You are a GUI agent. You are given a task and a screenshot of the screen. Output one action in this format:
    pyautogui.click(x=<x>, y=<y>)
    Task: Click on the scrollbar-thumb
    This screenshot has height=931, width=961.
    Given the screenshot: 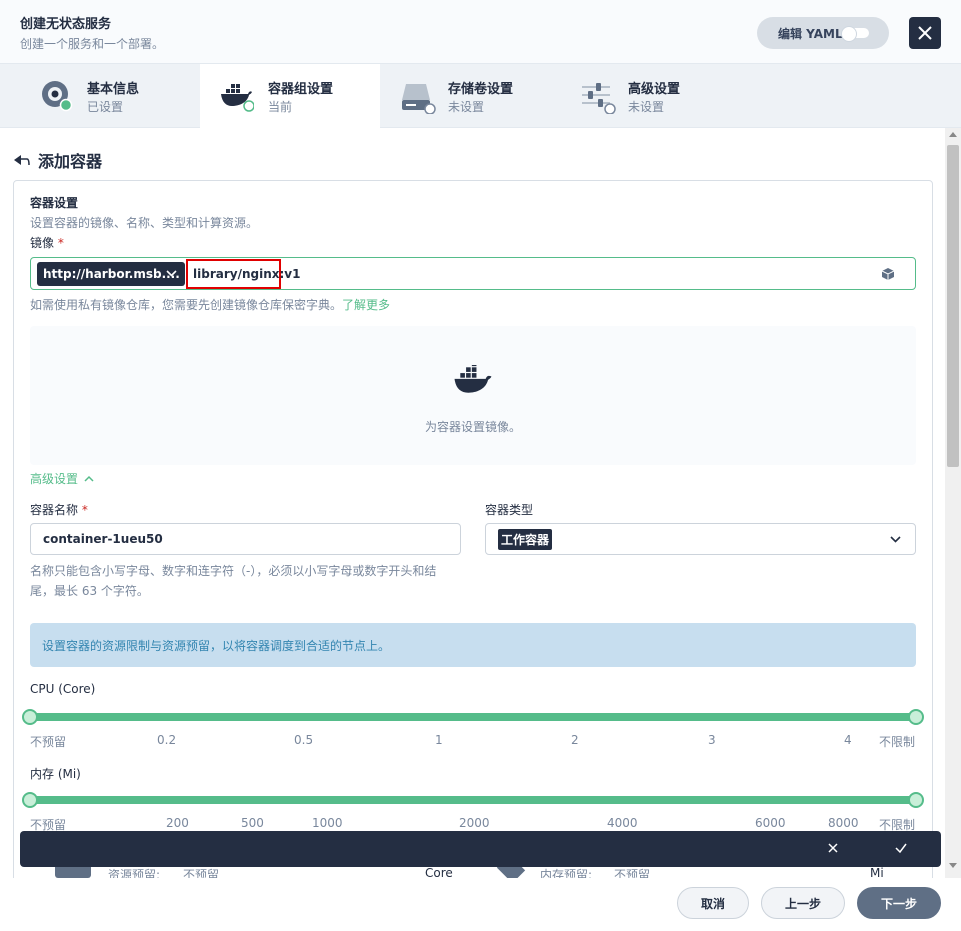 What is the action you would take?
    pyautogui.click(x=953, y=306)
    